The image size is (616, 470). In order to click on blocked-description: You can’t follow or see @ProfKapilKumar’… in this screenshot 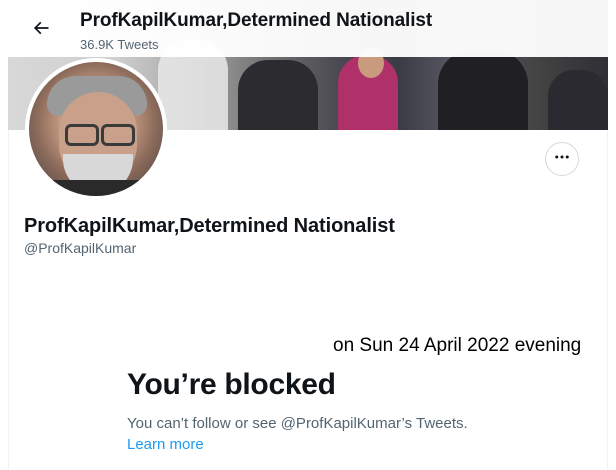, I will do `click(297, 423)`.